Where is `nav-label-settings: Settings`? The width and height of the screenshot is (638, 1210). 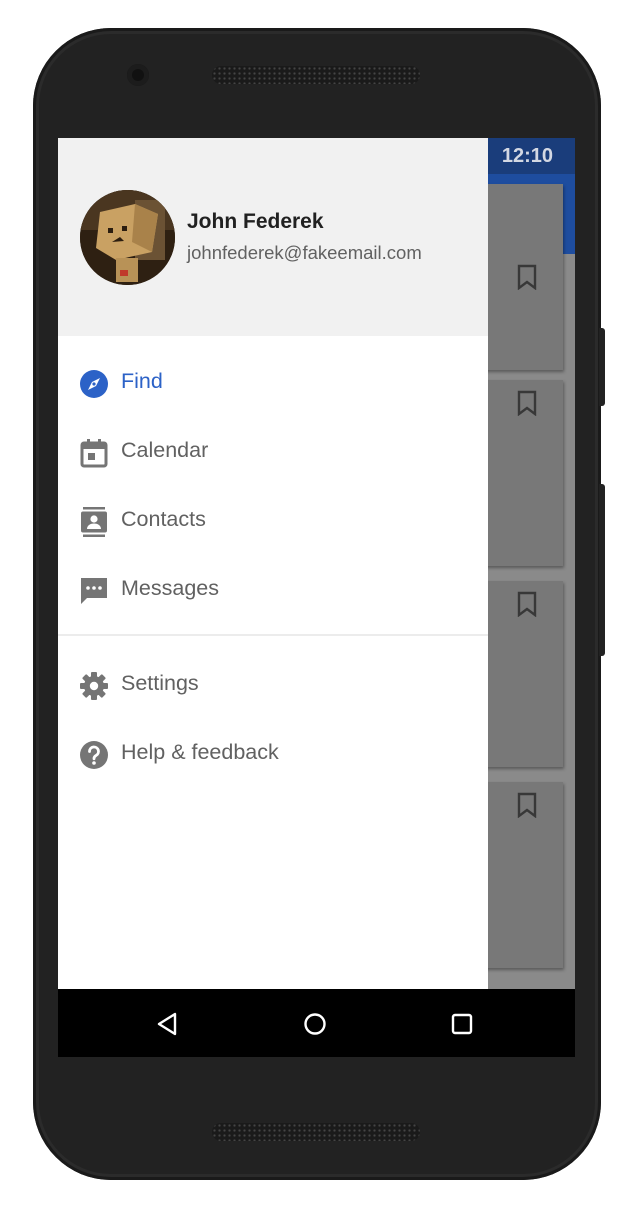 nav-label-settings: Settings is located at coordinates (160, 683).